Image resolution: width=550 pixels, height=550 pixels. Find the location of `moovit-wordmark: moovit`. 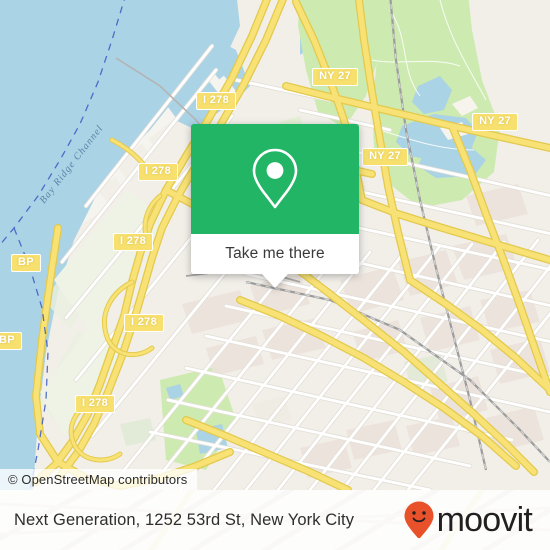

moovit-wordmark: moovit is located at coordinates (484, 520).